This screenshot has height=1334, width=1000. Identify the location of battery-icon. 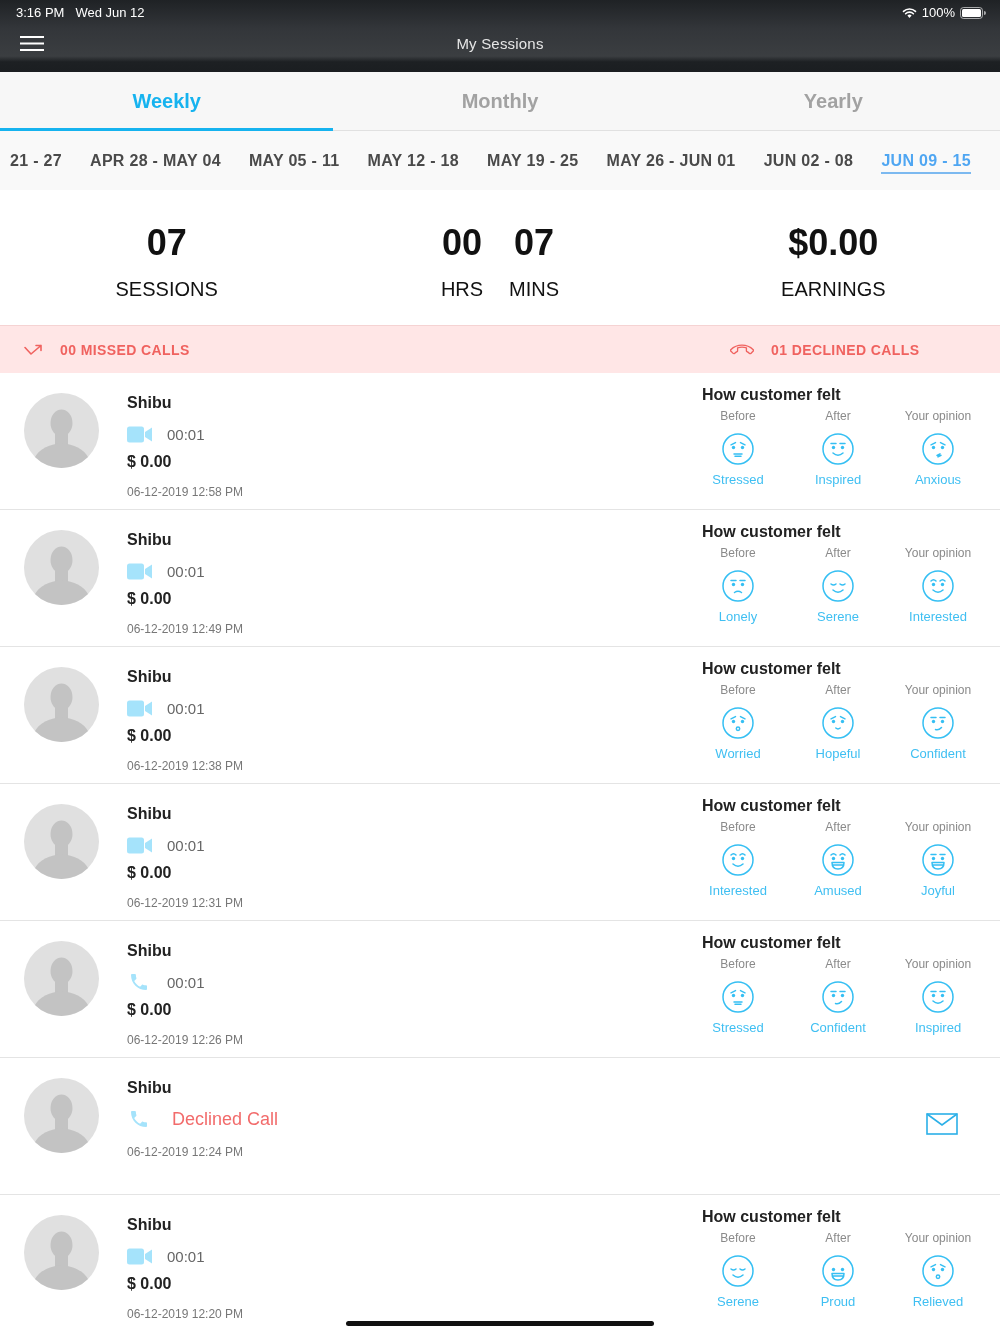
(973, 12).